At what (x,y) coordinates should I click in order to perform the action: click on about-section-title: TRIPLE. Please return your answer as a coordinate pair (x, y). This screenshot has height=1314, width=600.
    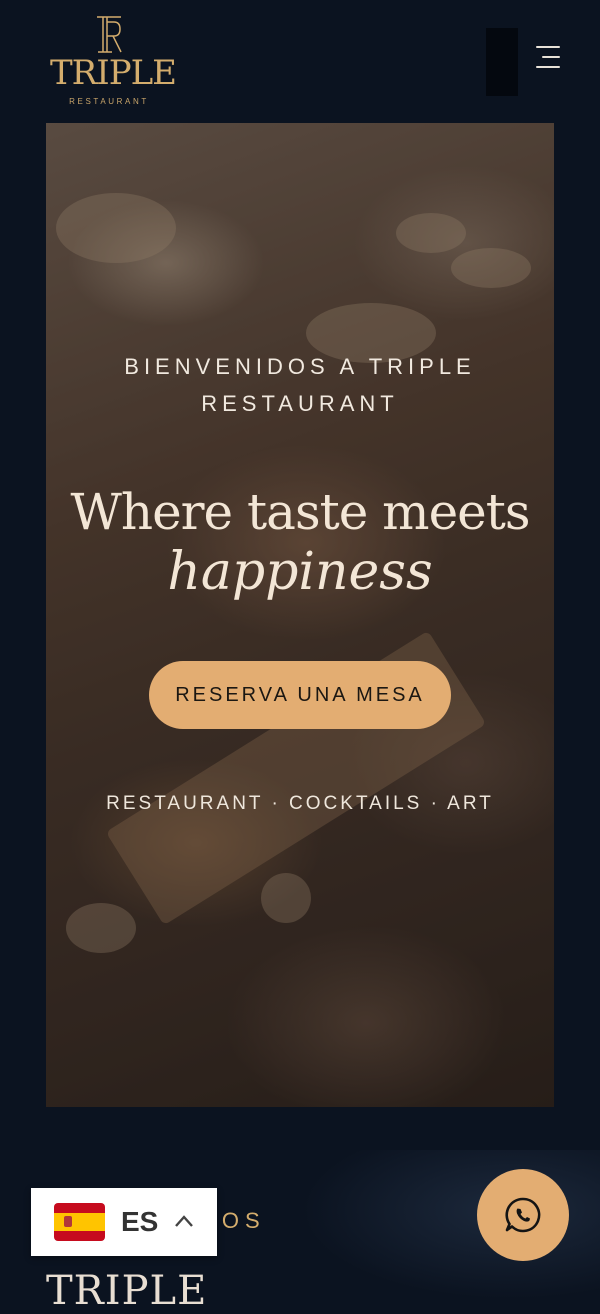
    Looking at the image, I should click on (127, 1291).